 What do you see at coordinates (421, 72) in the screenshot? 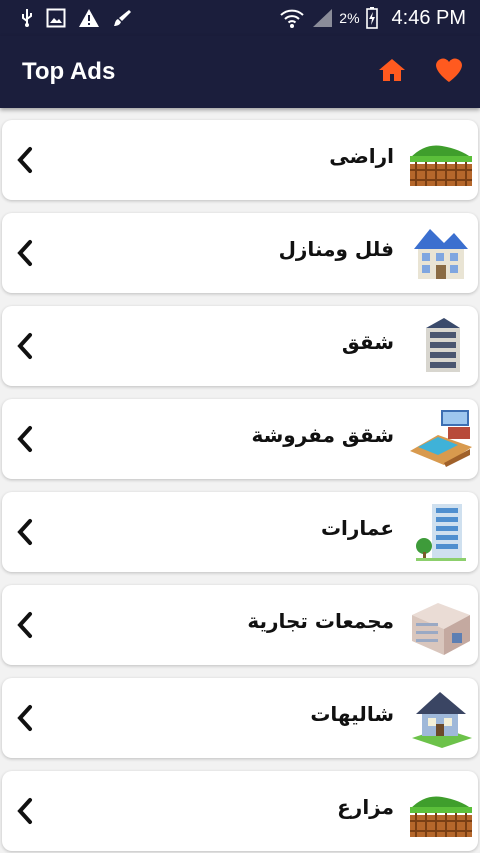
I see `app-actions` at bounding box center [421, 72].